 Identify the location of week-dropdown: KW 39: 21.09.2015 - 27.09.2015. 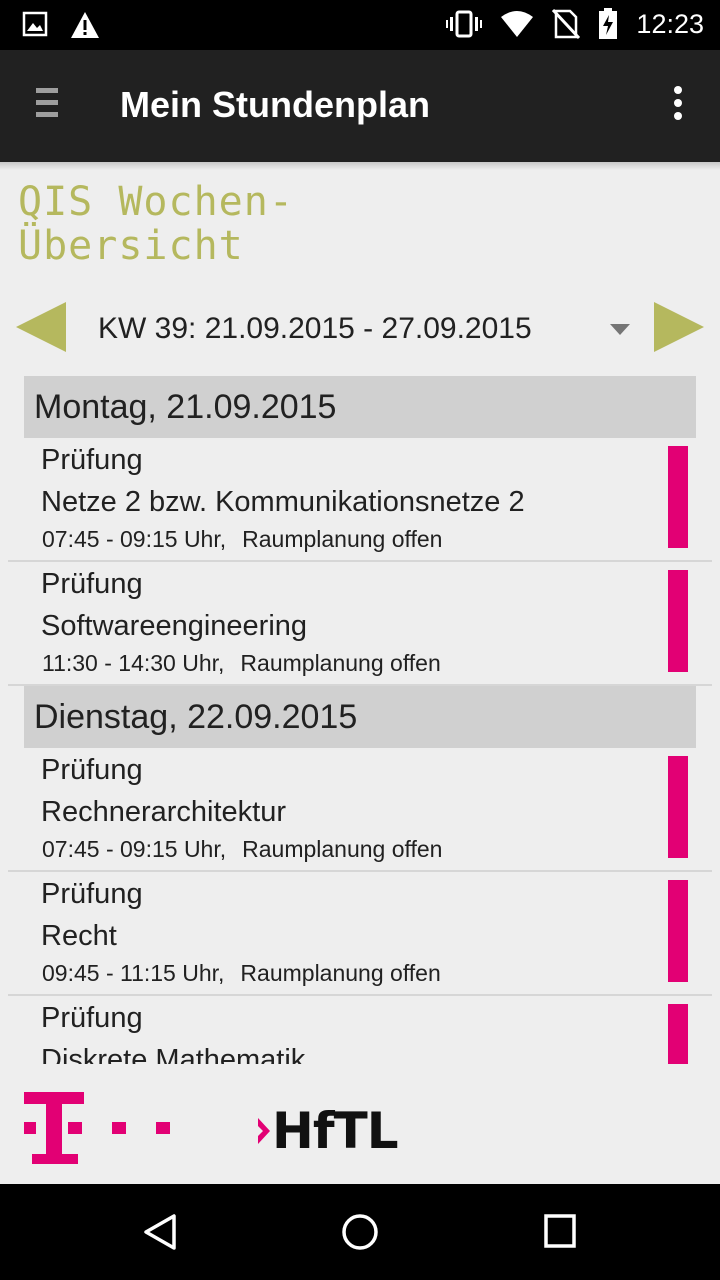
(364, 328).